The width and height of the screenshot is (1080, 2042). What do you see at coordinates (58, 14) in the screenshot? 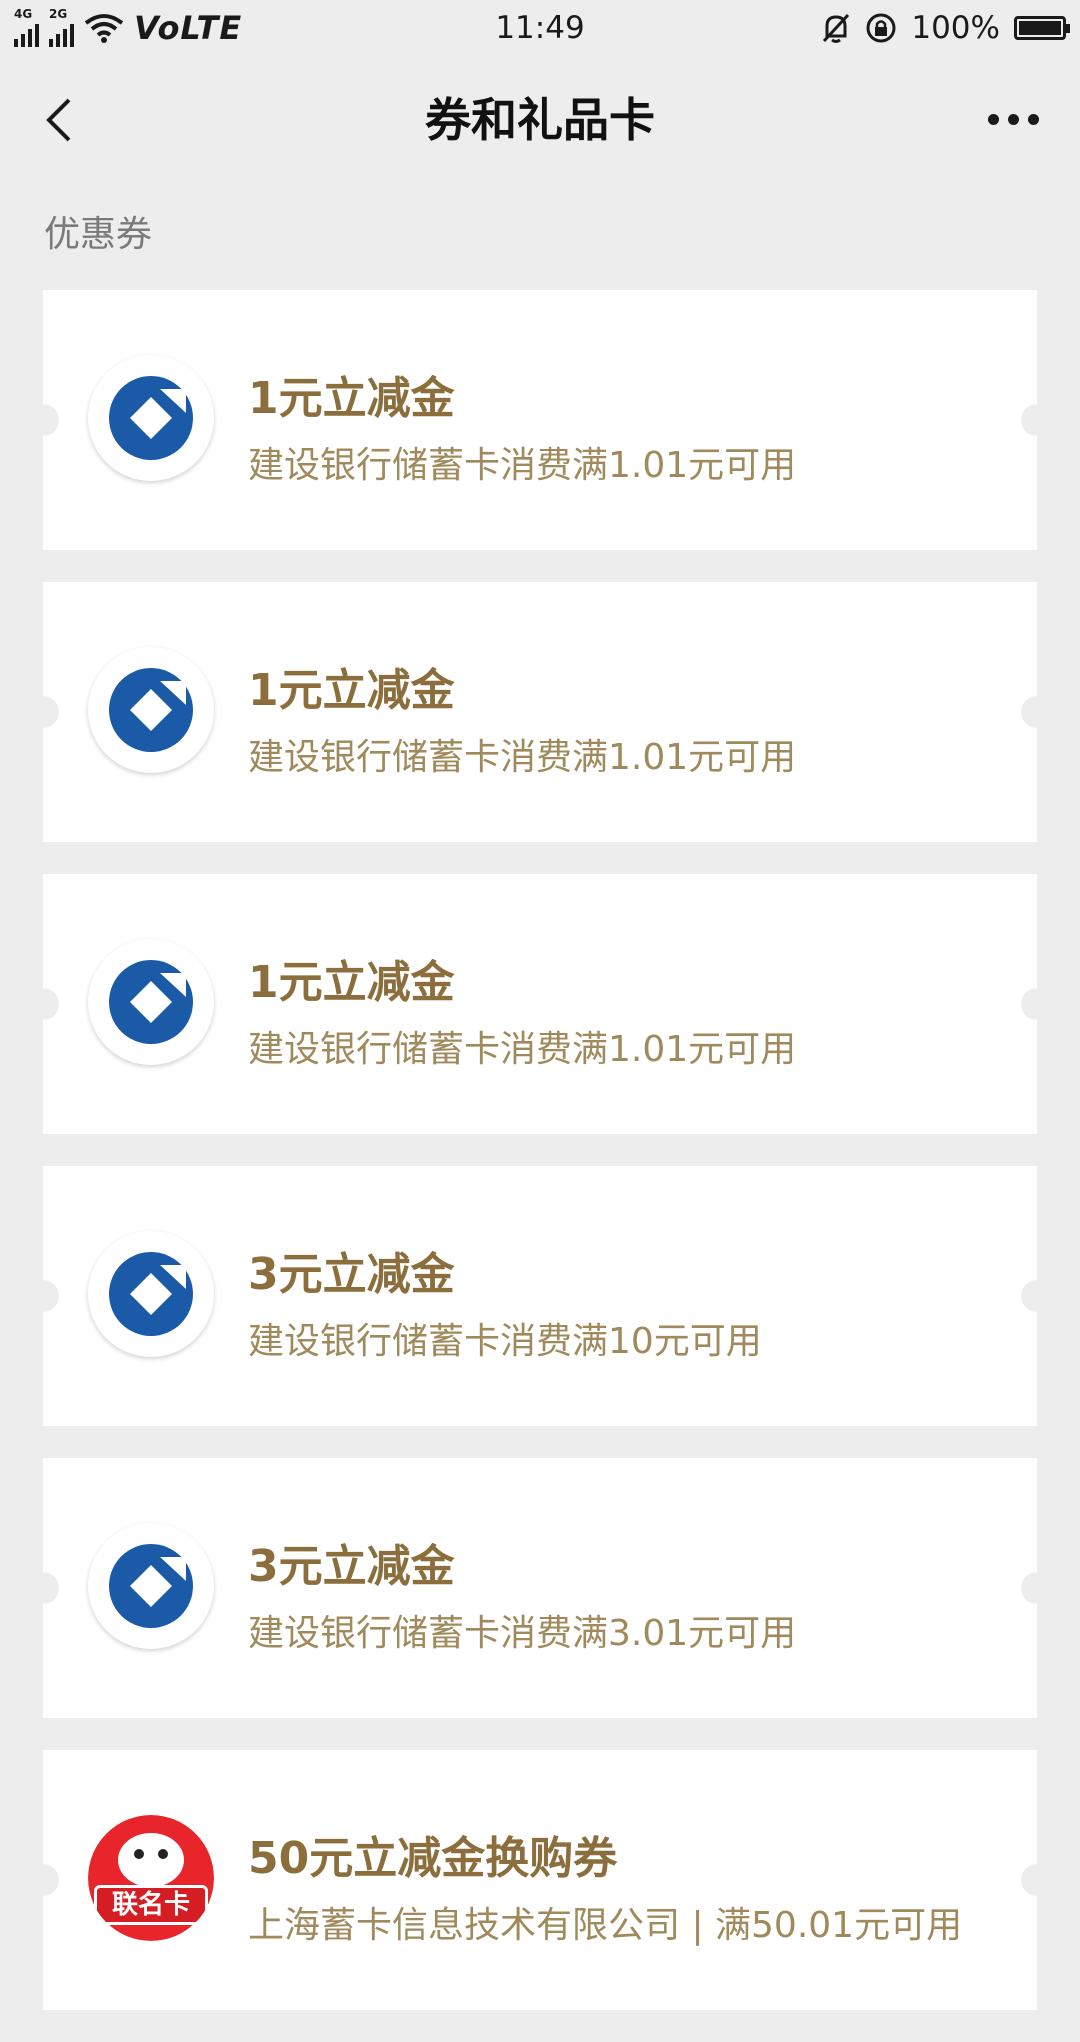
I see `network-label: 2G` at bounding box center [58, 14].